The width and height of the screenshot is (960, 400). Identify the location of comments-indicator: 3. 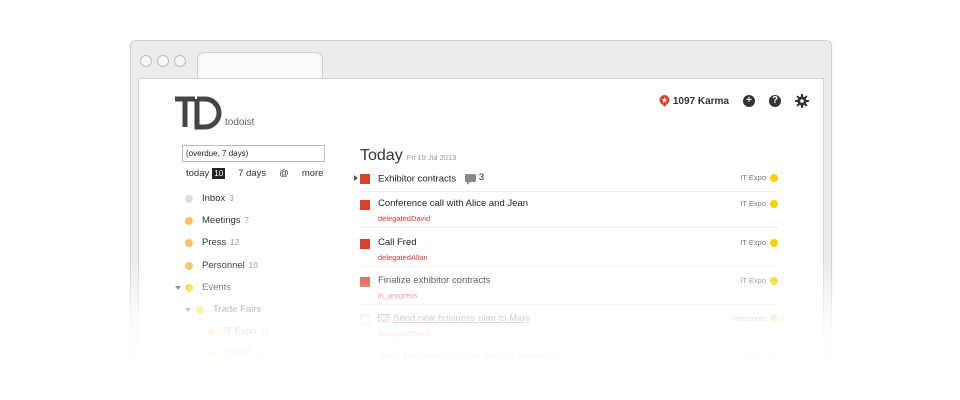
(474, 178).